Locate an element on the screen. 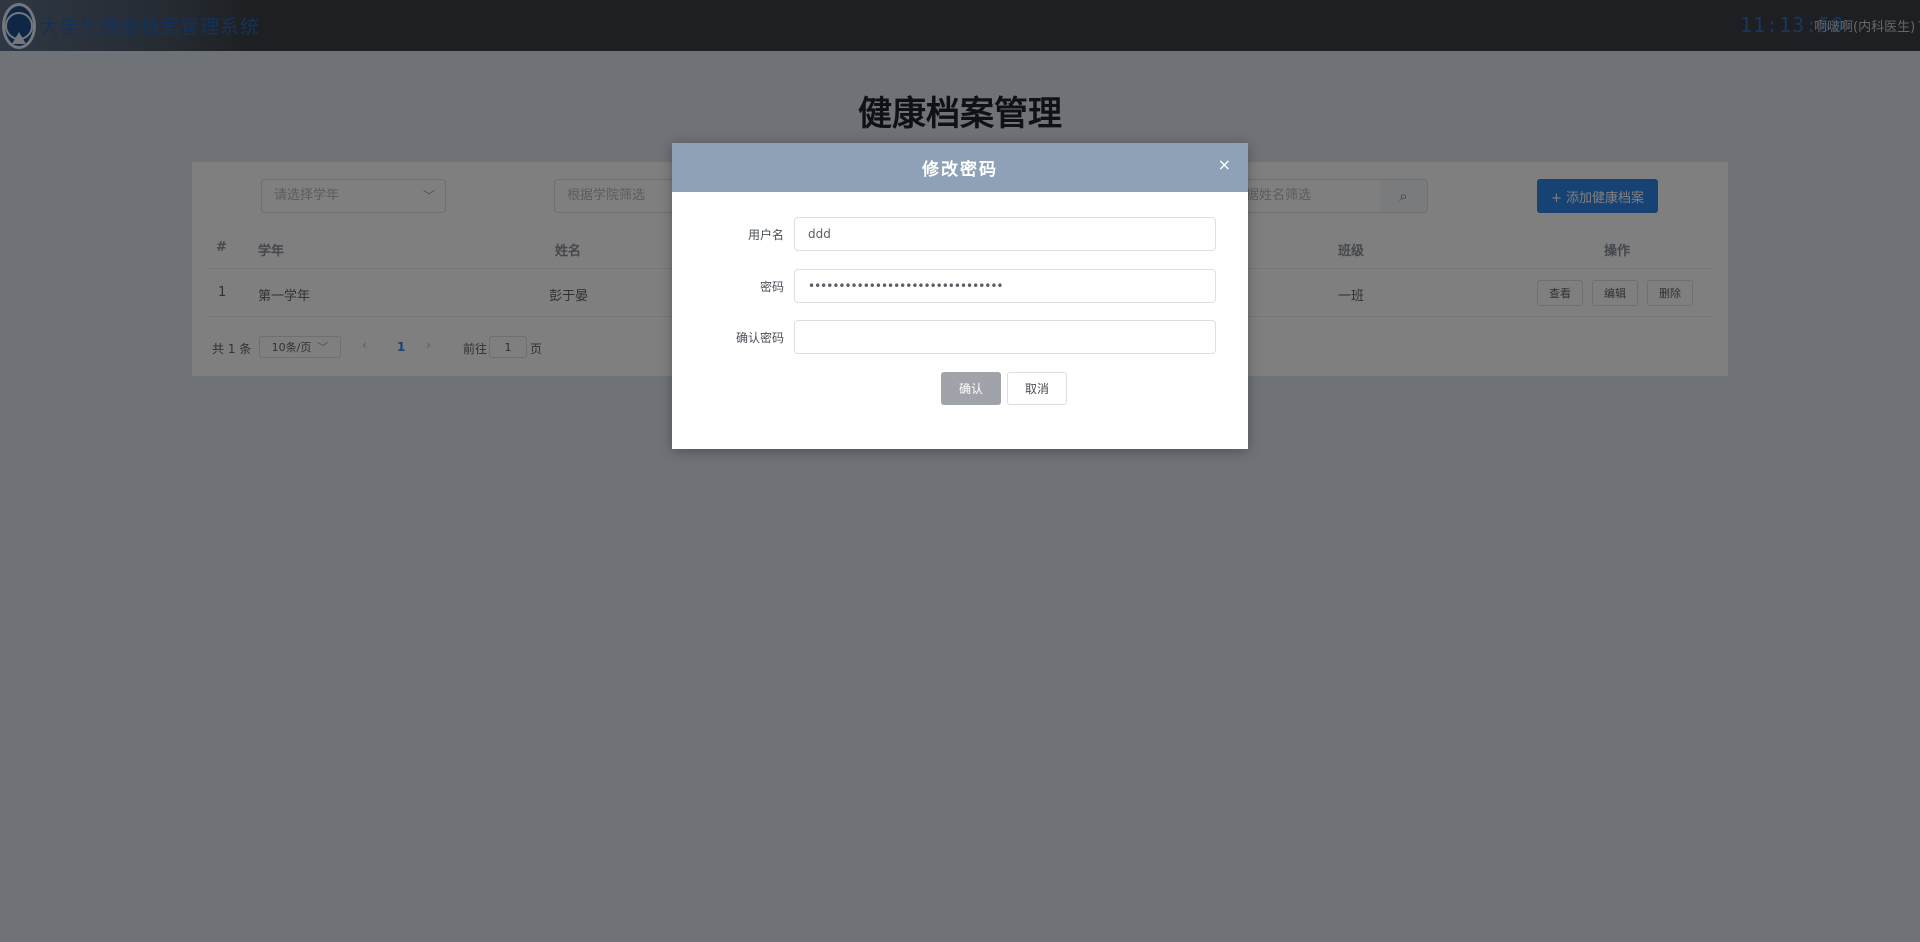  confirm-password-field is located at coordinates (1005, 337).